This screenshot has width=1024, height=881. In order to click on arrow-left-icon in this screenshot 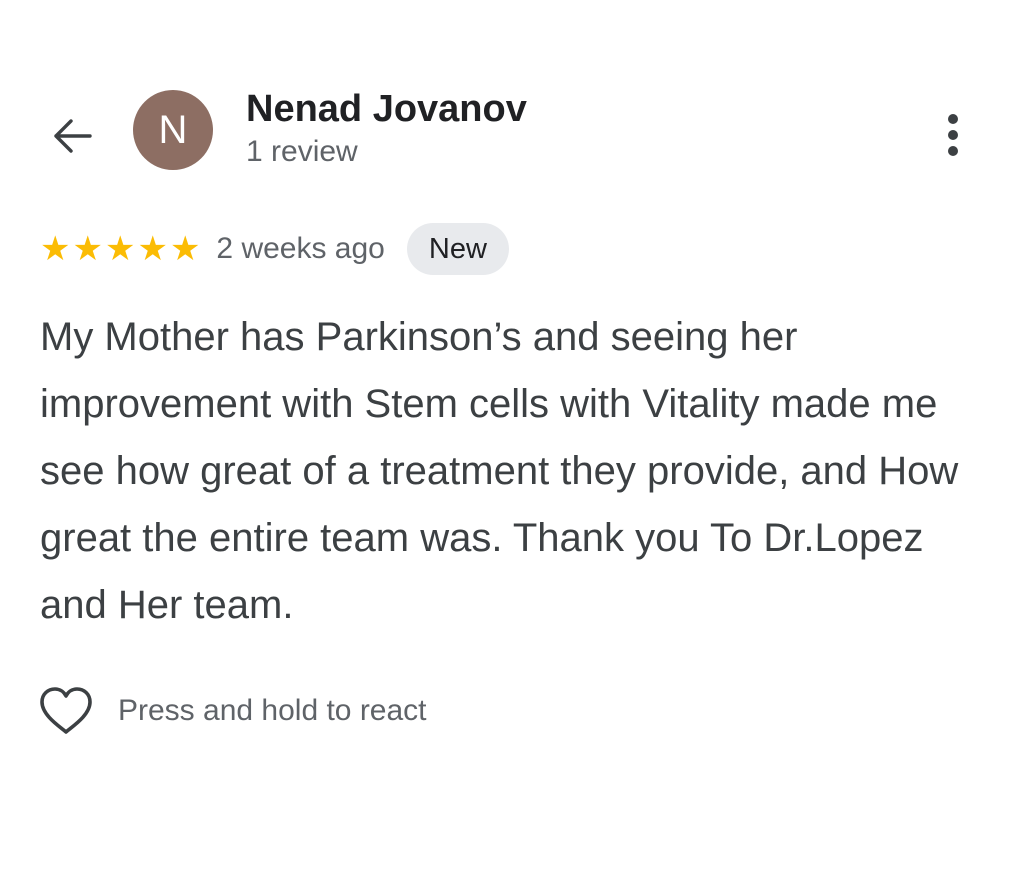, I will do `click(73, 136)`.